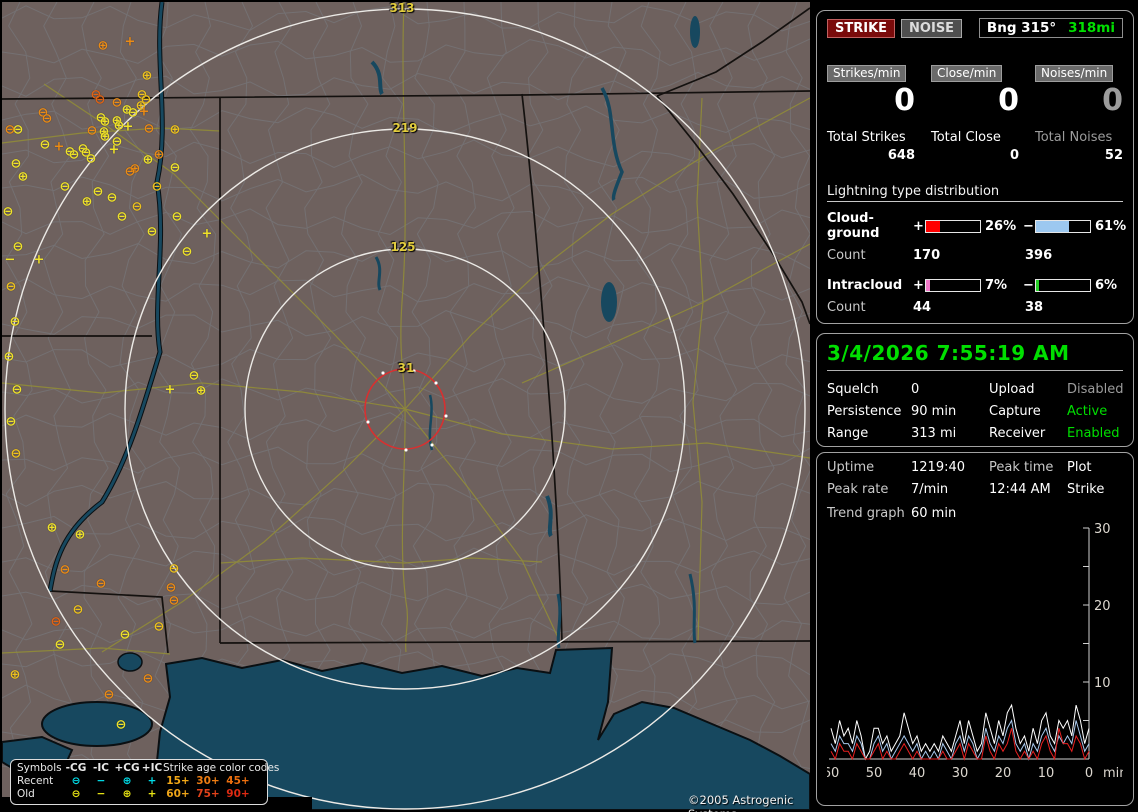 The image size is (1138, 812). What do you see at coordinates (932, 28) in the screenshot?
I see `noise-mode-button: NOISE` at bounding box center [932, 28].